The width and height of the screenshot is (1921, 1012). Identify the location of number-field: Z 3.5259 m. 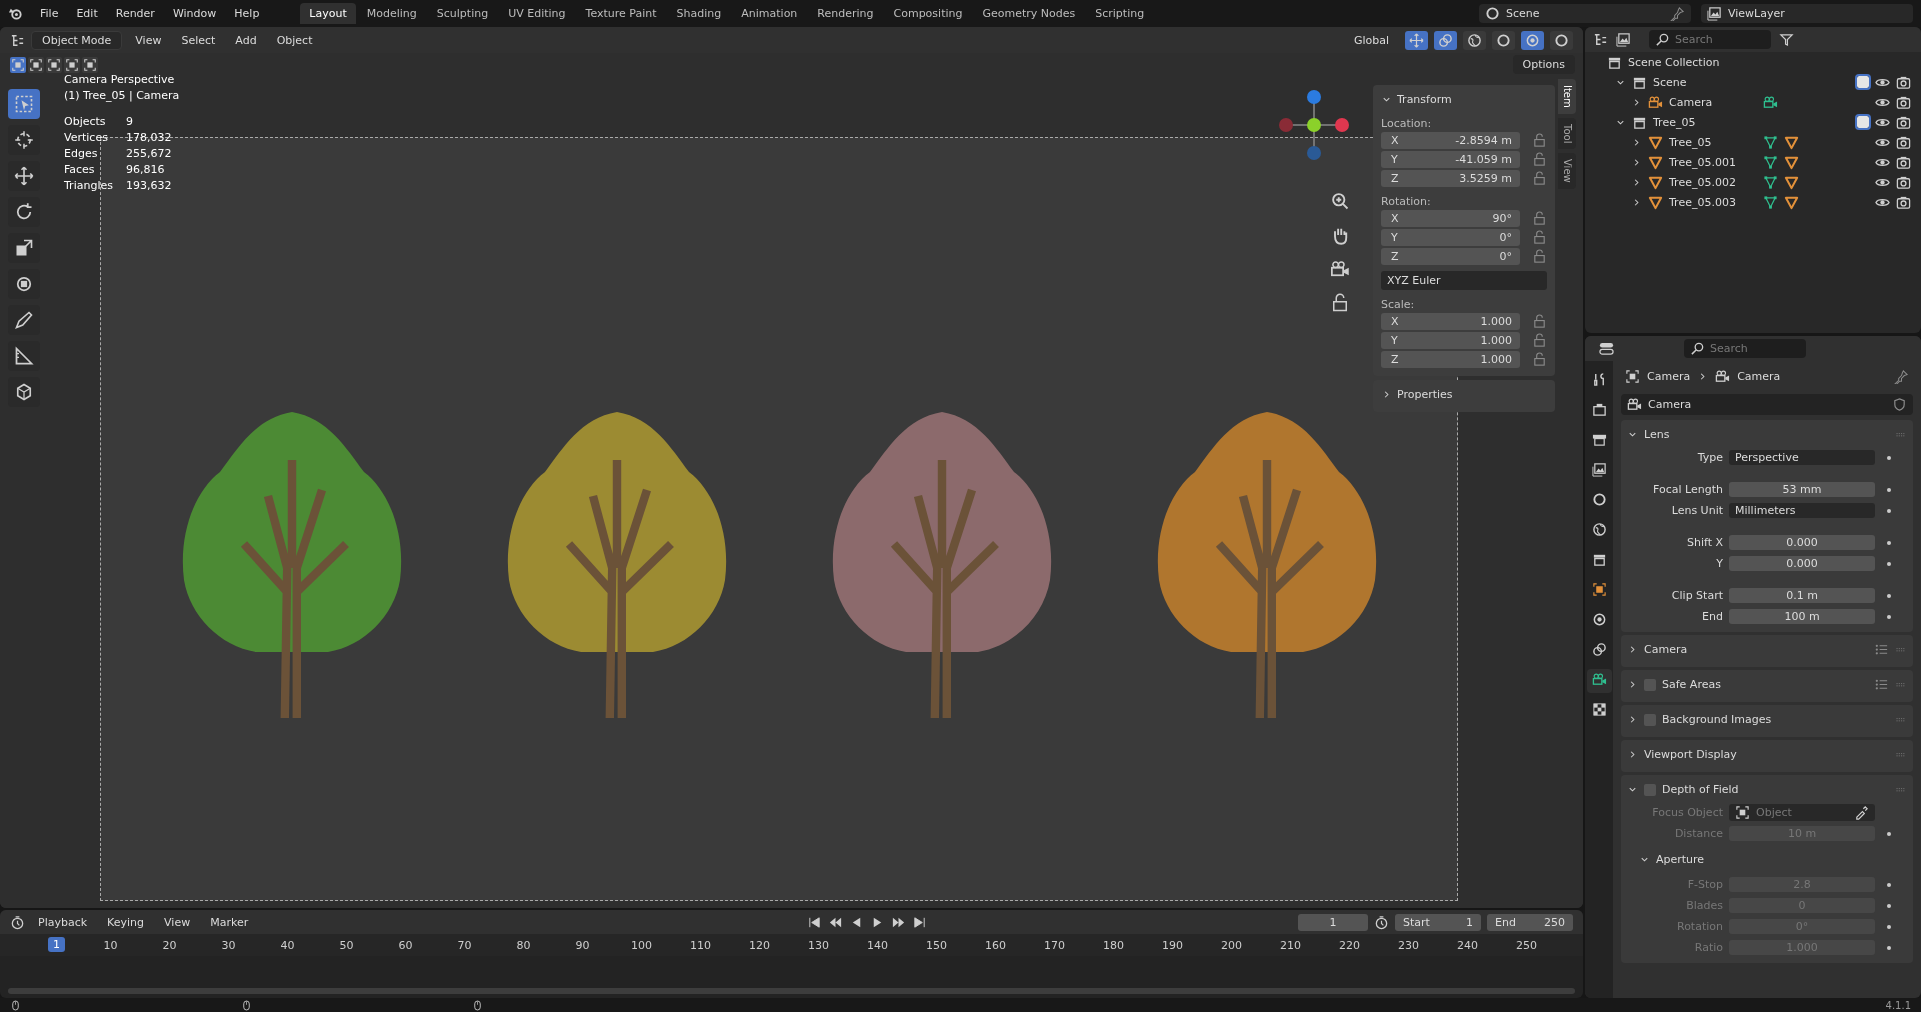
(1450, 178).